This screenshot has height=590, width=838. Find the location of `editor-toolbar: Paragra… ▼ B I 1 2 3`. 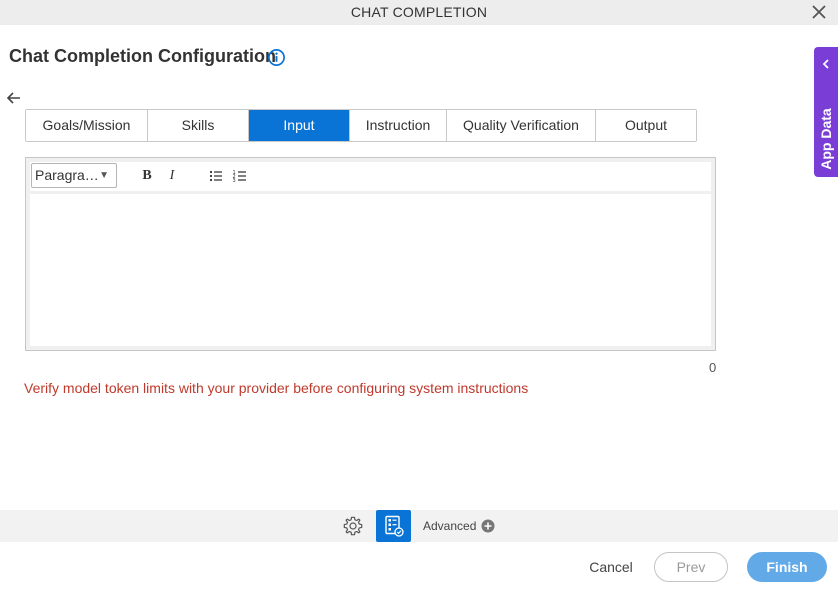

editor-toolbar: Paragra… ▼ B I 1 2 3 is located at coordinates (370, 176).